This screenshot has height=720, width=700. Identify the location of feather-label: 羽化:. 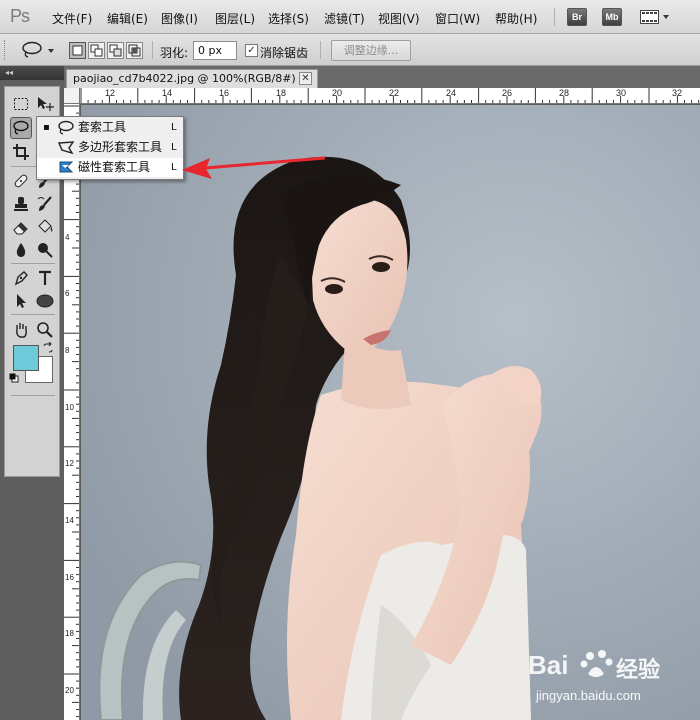
(174, 53).